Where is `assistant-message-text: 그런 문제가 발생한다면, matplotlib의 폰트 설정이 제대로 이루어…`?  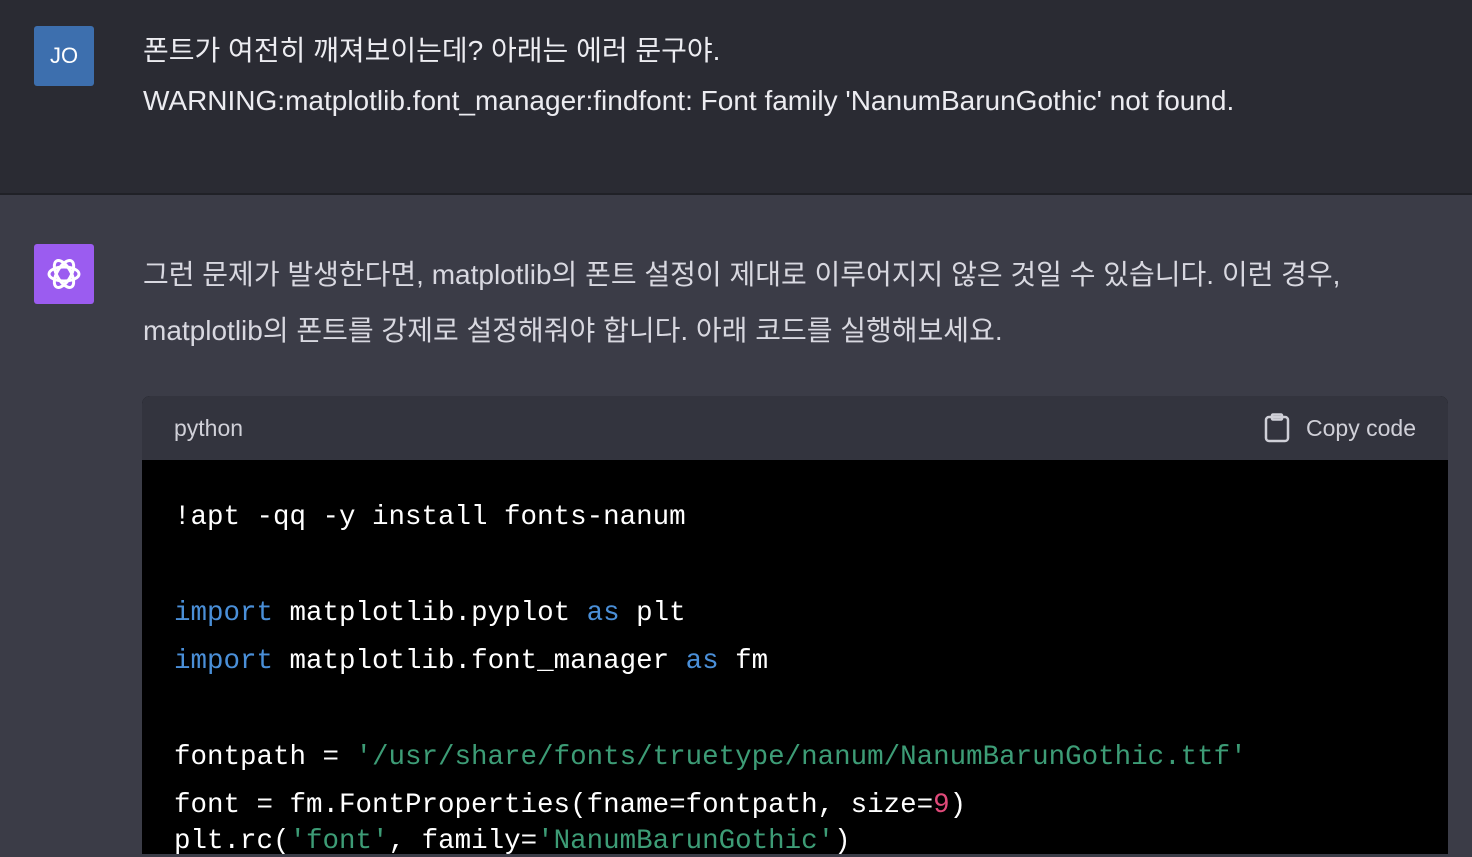 assistant-message-text: 그런 문제가 발생한다면, matplotlib의 폰트 설정이 제대로 이루어… is located at coordinates (741, 303).